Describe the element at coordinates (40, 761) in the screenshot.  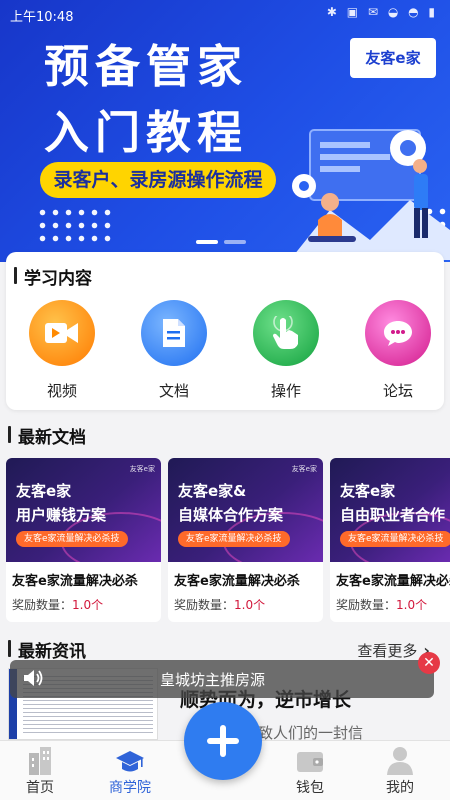
I see `building-icon` at that location.